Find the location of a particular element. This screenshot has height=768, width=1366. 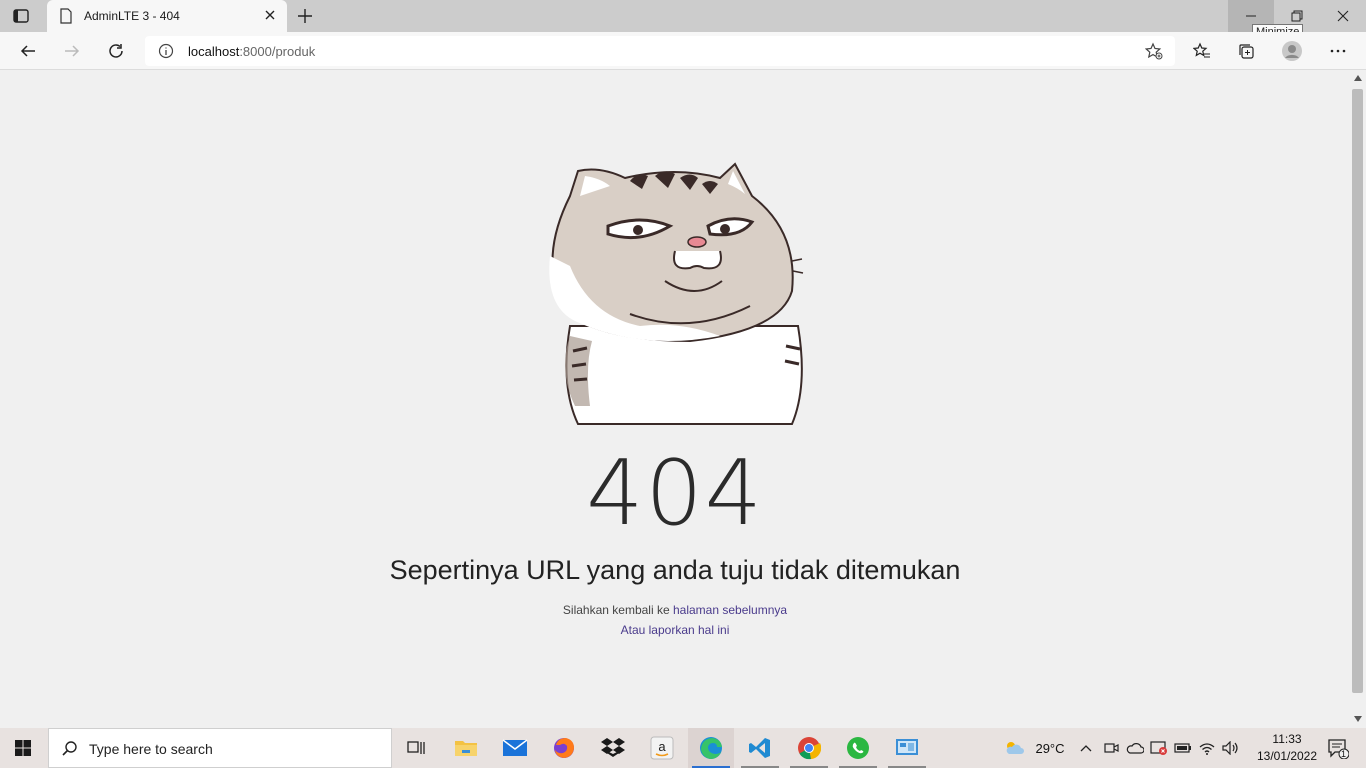

forward-button is located at coordinates (72, 51).